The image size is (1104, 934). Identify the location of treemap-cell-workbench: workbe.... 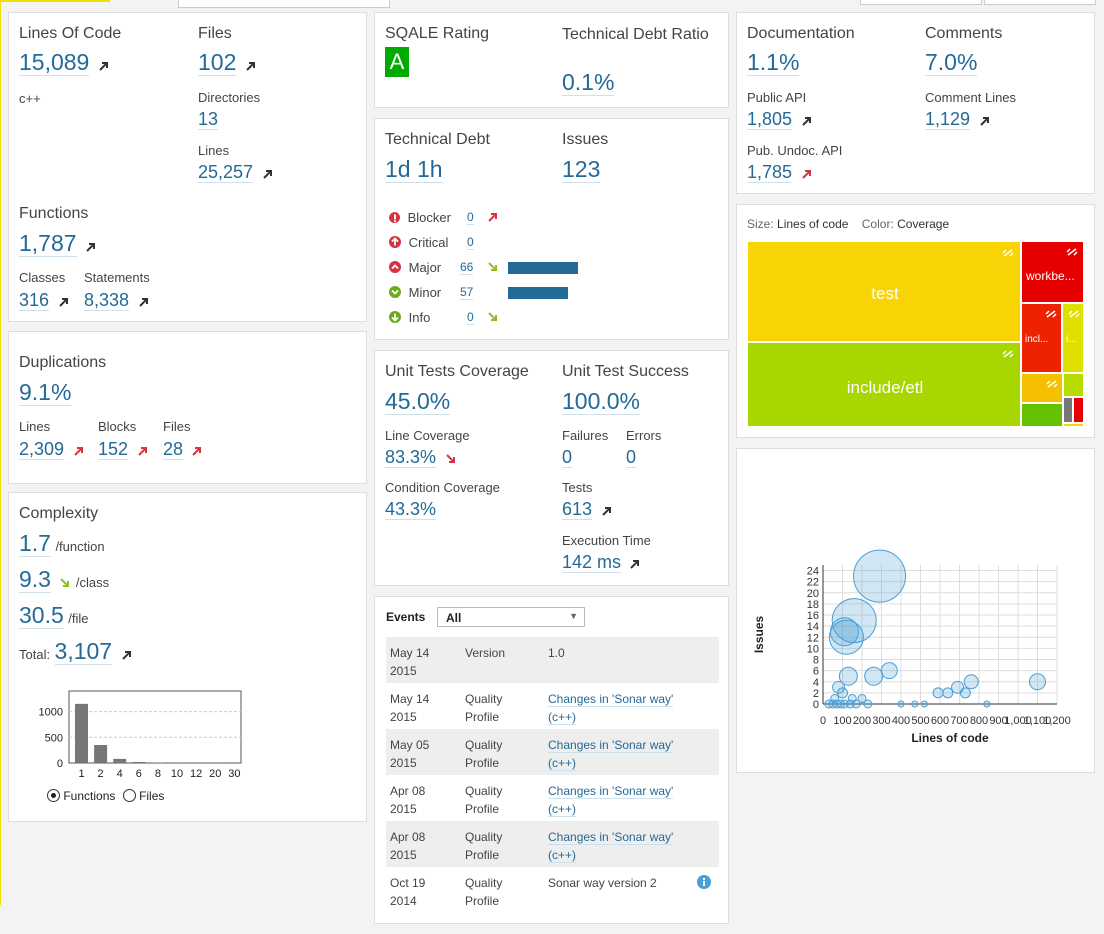
(1052, 272).